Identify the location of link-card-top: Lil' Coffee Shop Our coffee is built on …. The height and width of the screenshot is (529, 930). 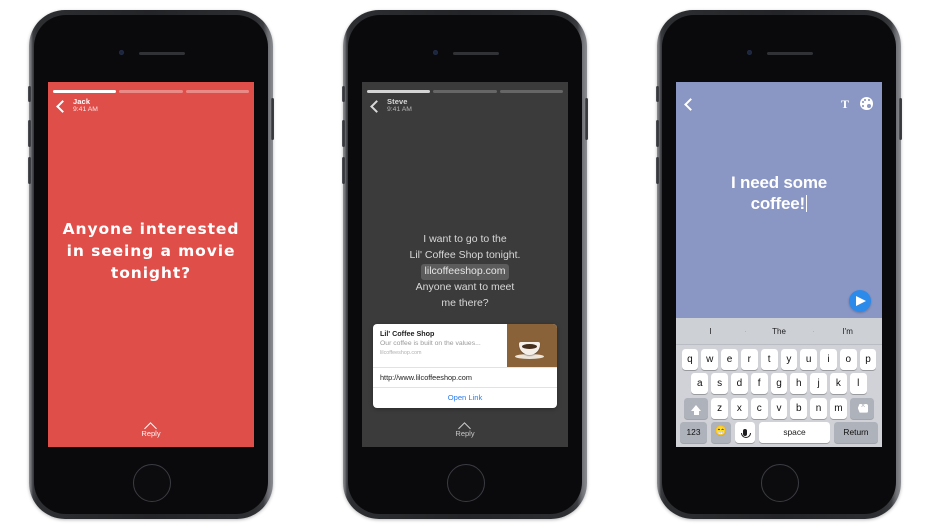
(465, 345).